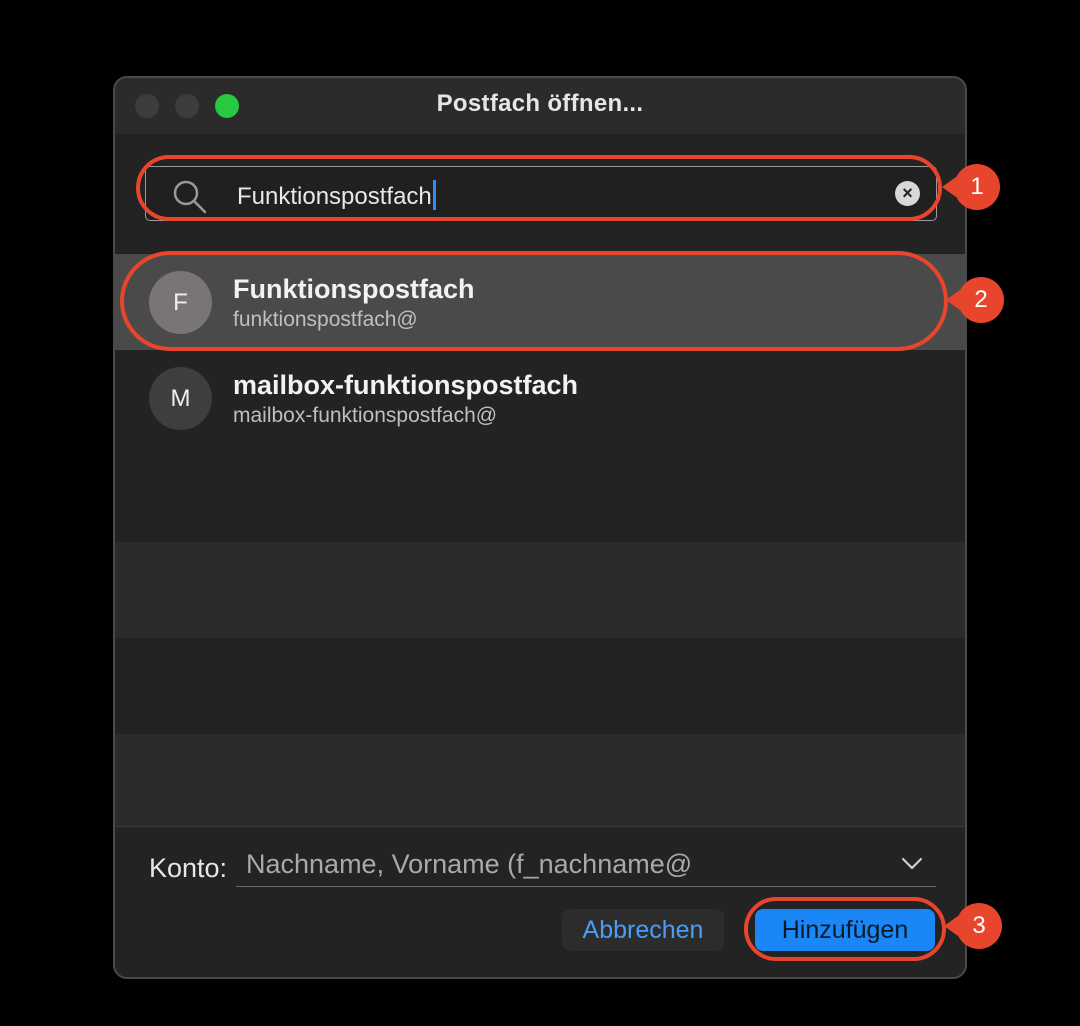 This screenshot has height=1026, width=1080. I want to click on account-select: Nachname, Vorname (f_nachname@, so click(586, 867).